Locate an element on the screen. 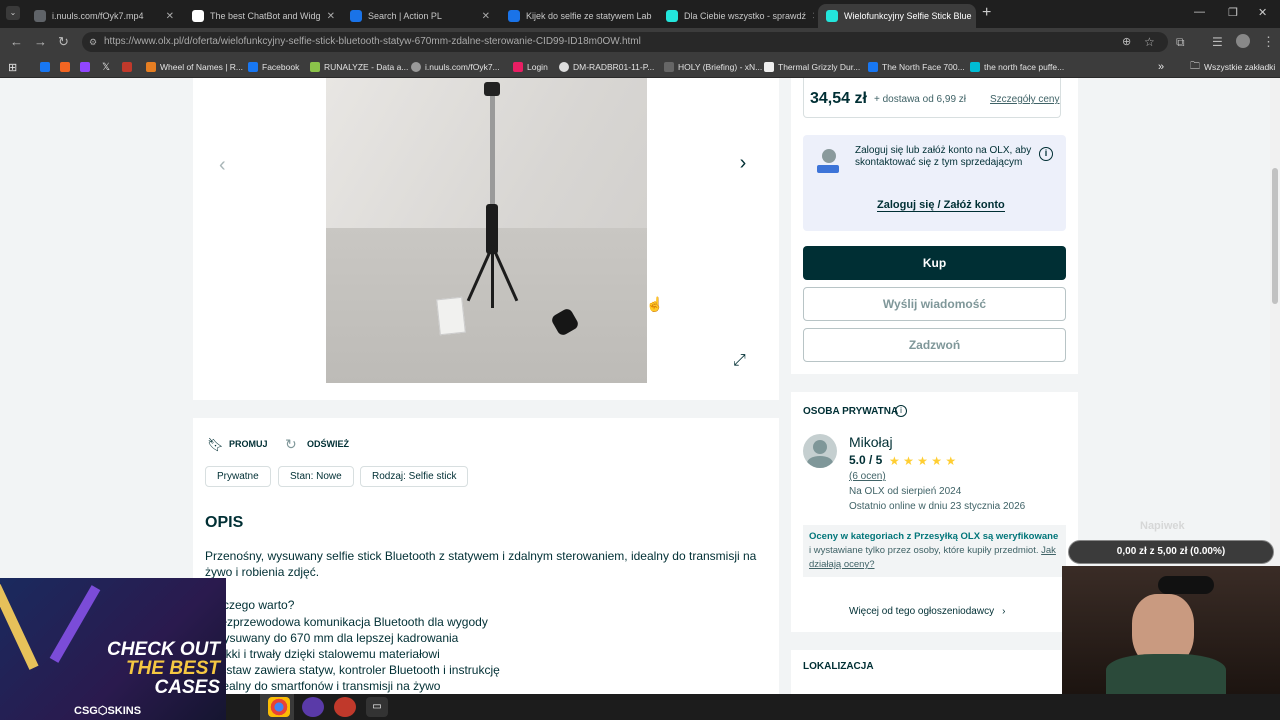  zoom-icon: ⊕ is located at coordinates (1126, 42).